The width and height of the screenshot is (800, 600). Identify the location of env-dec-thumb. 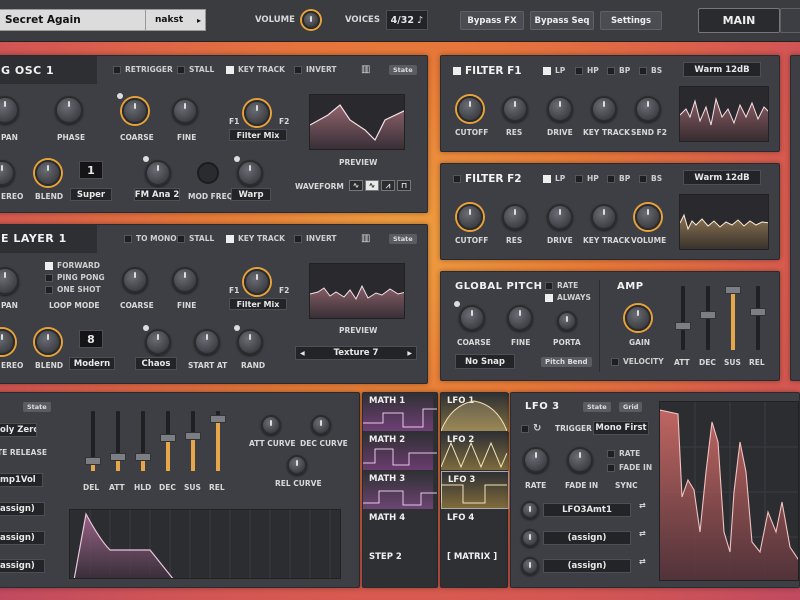
(168, 438).